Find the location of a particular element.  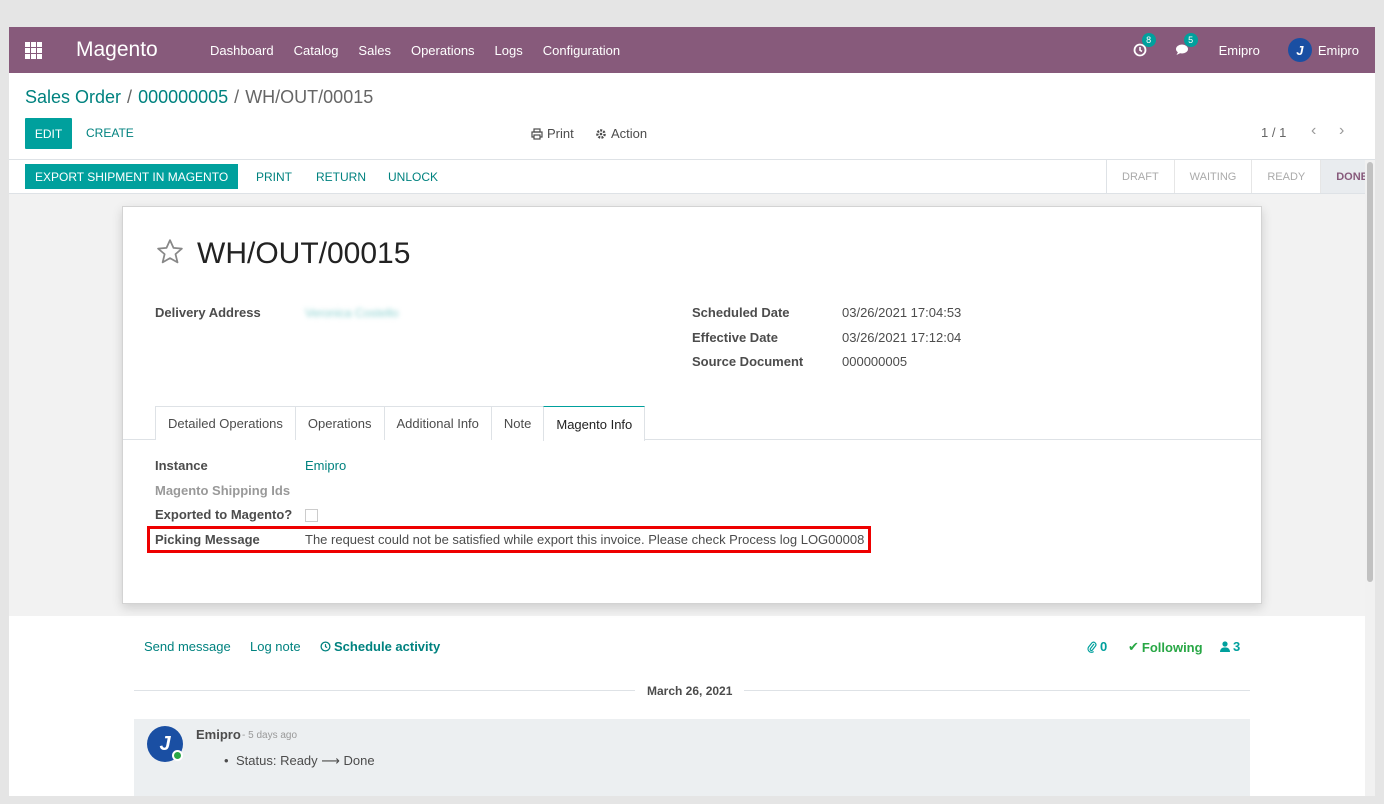

action-dropdown: Action is located at coordinates (621, 133).